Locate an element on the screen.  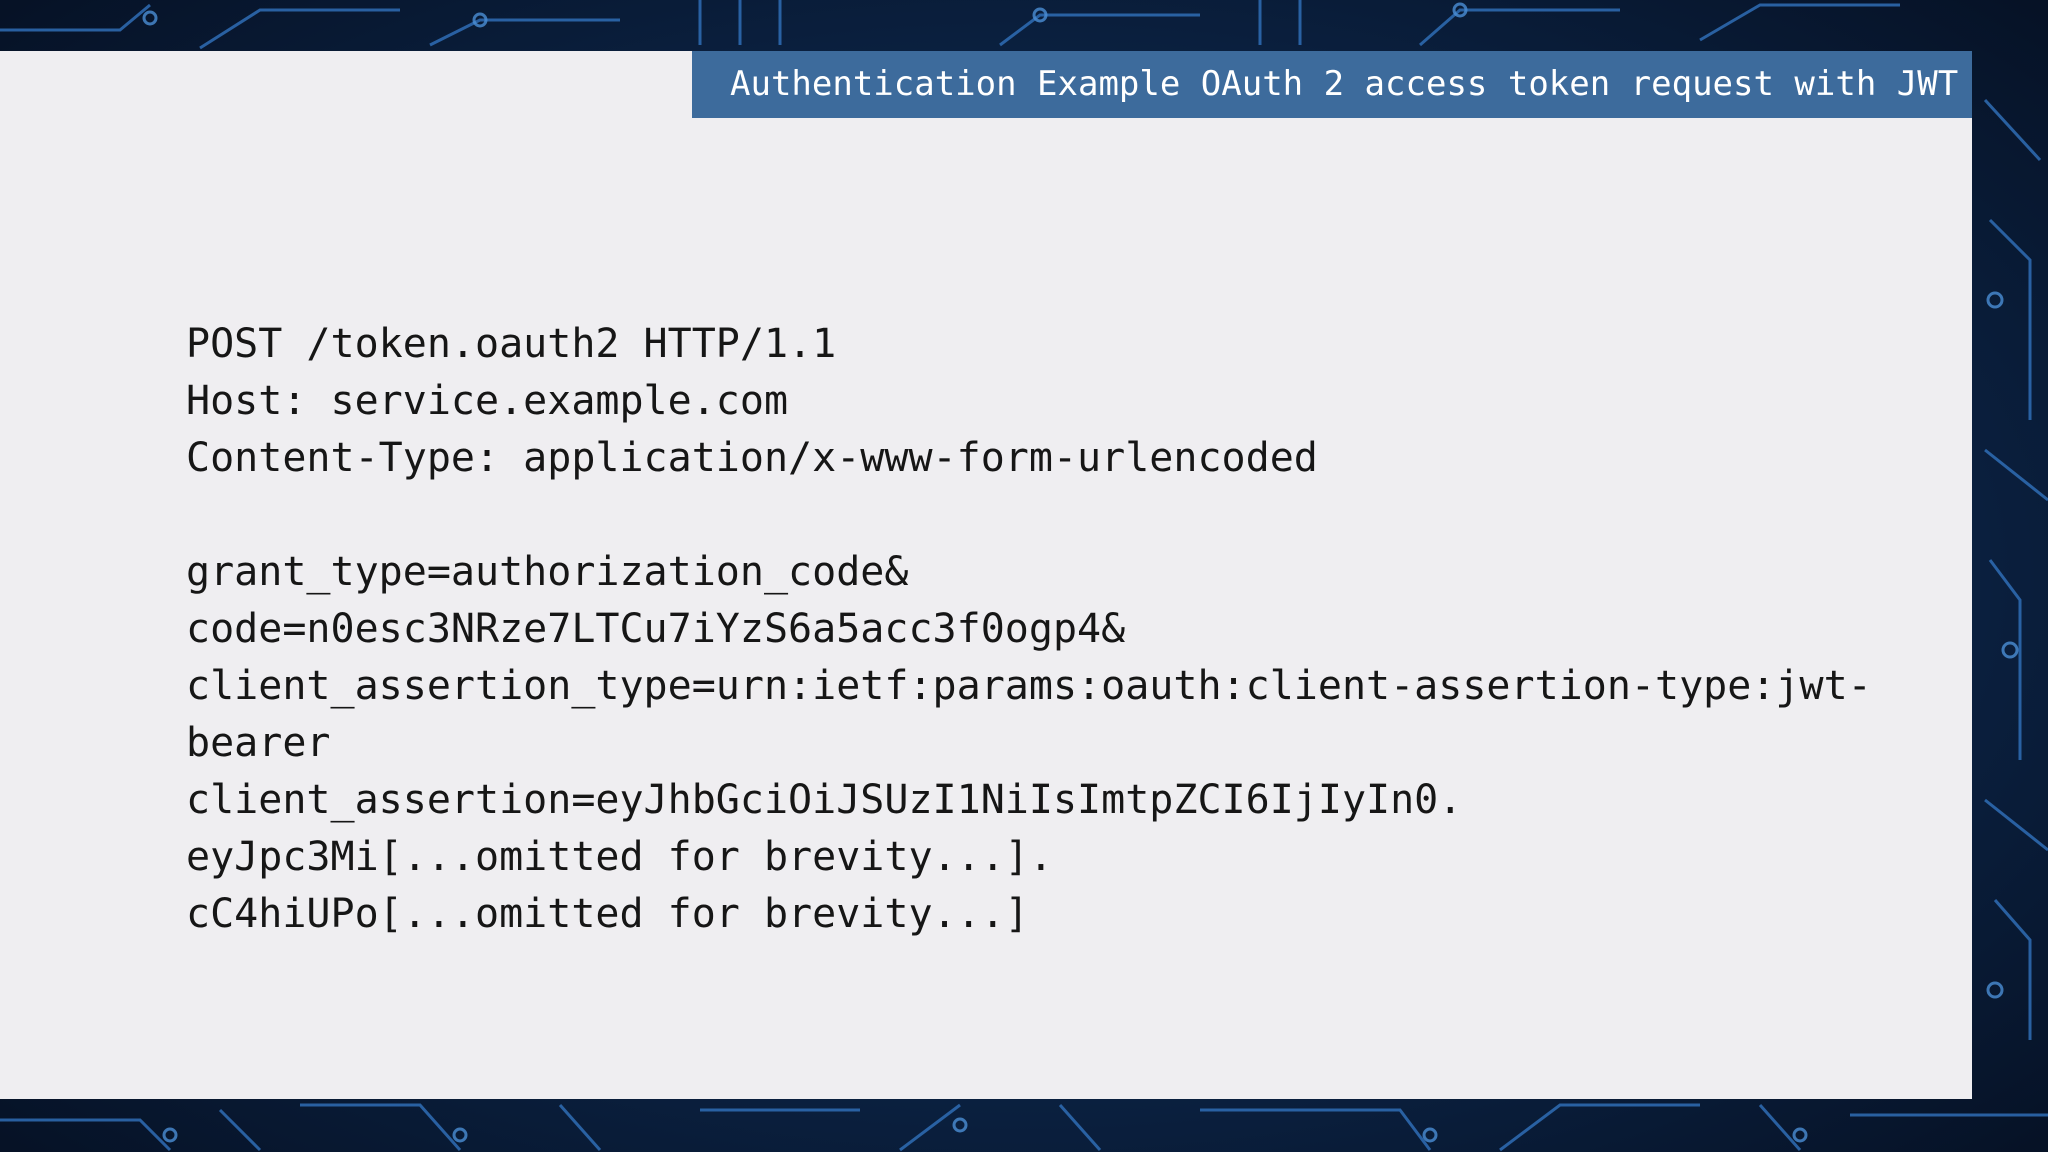
body-line-jwt-payload: eyJpc3Mi[...omitted for brevity...]. is located at coordinates (619, 857).